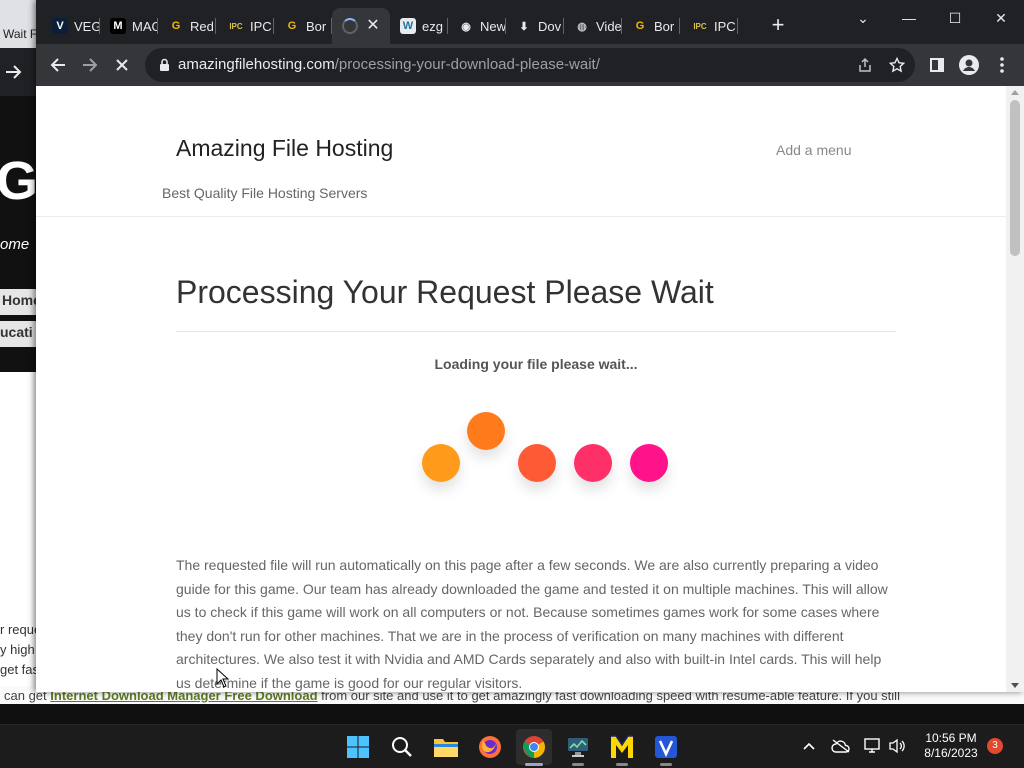 This screenshot has width=1024, height=768. Describe the element at coordinates (373, 26) in the screenshot. I see `close-tab-icon: ✕` at that location.